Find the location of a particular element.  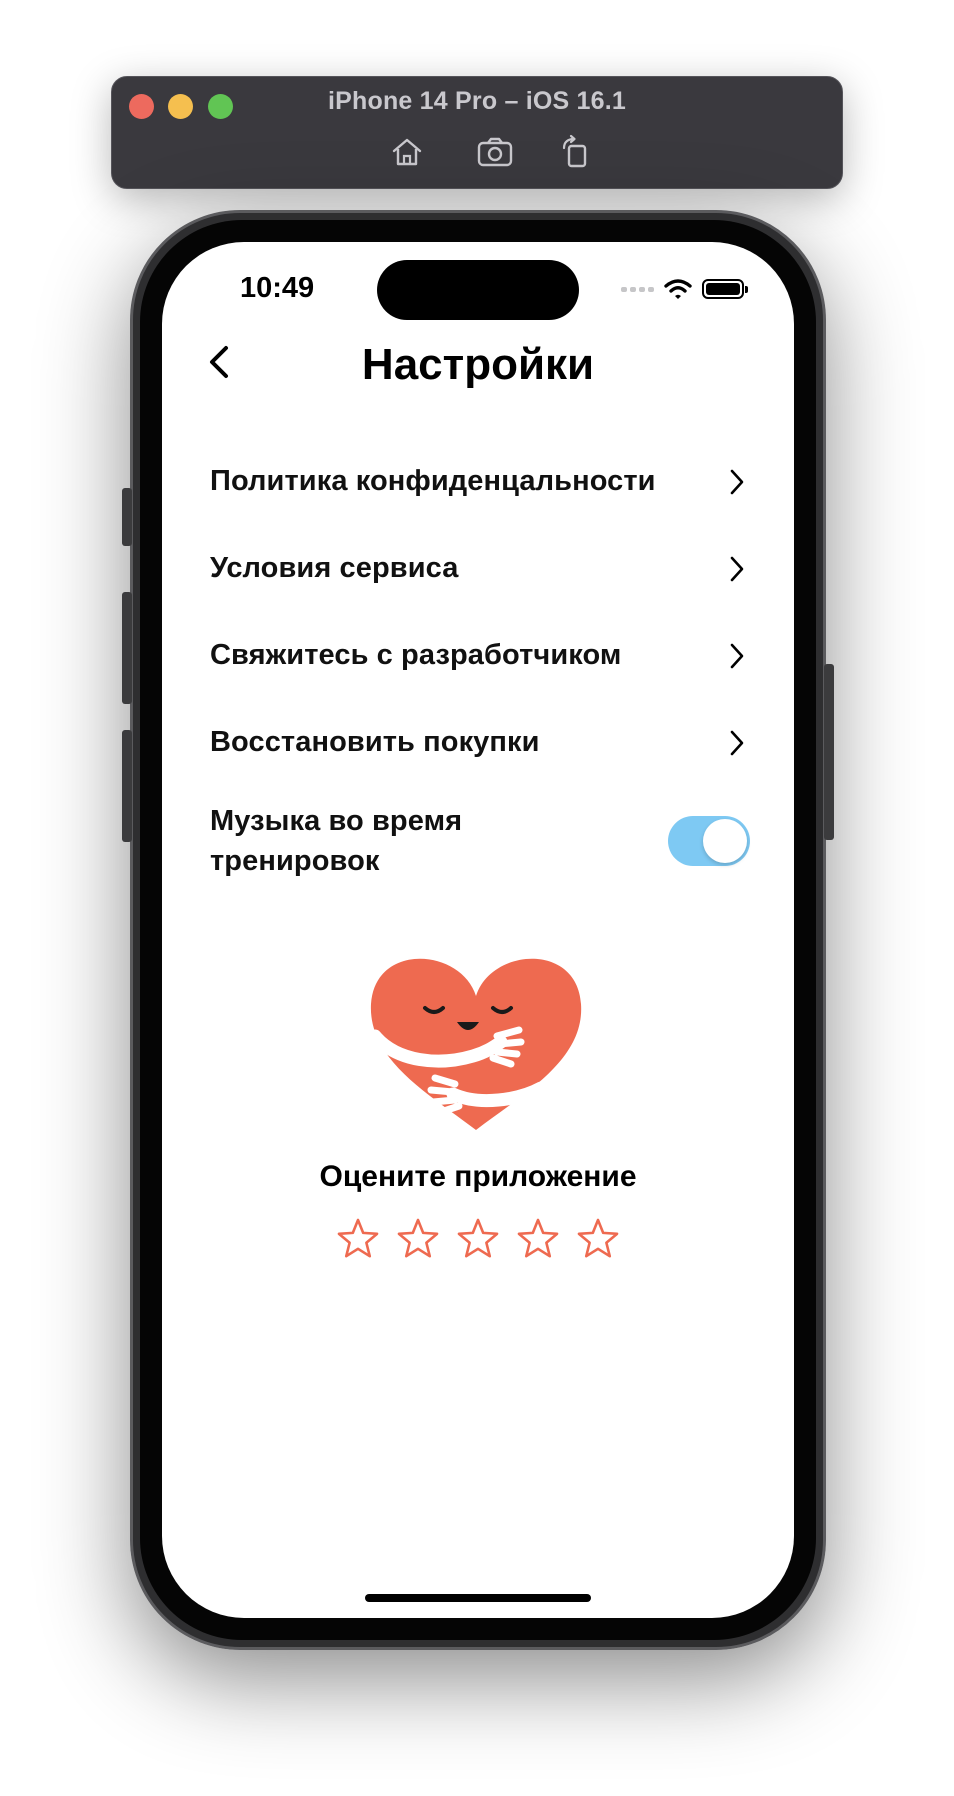

power-button is located at coordinates (829, 752).